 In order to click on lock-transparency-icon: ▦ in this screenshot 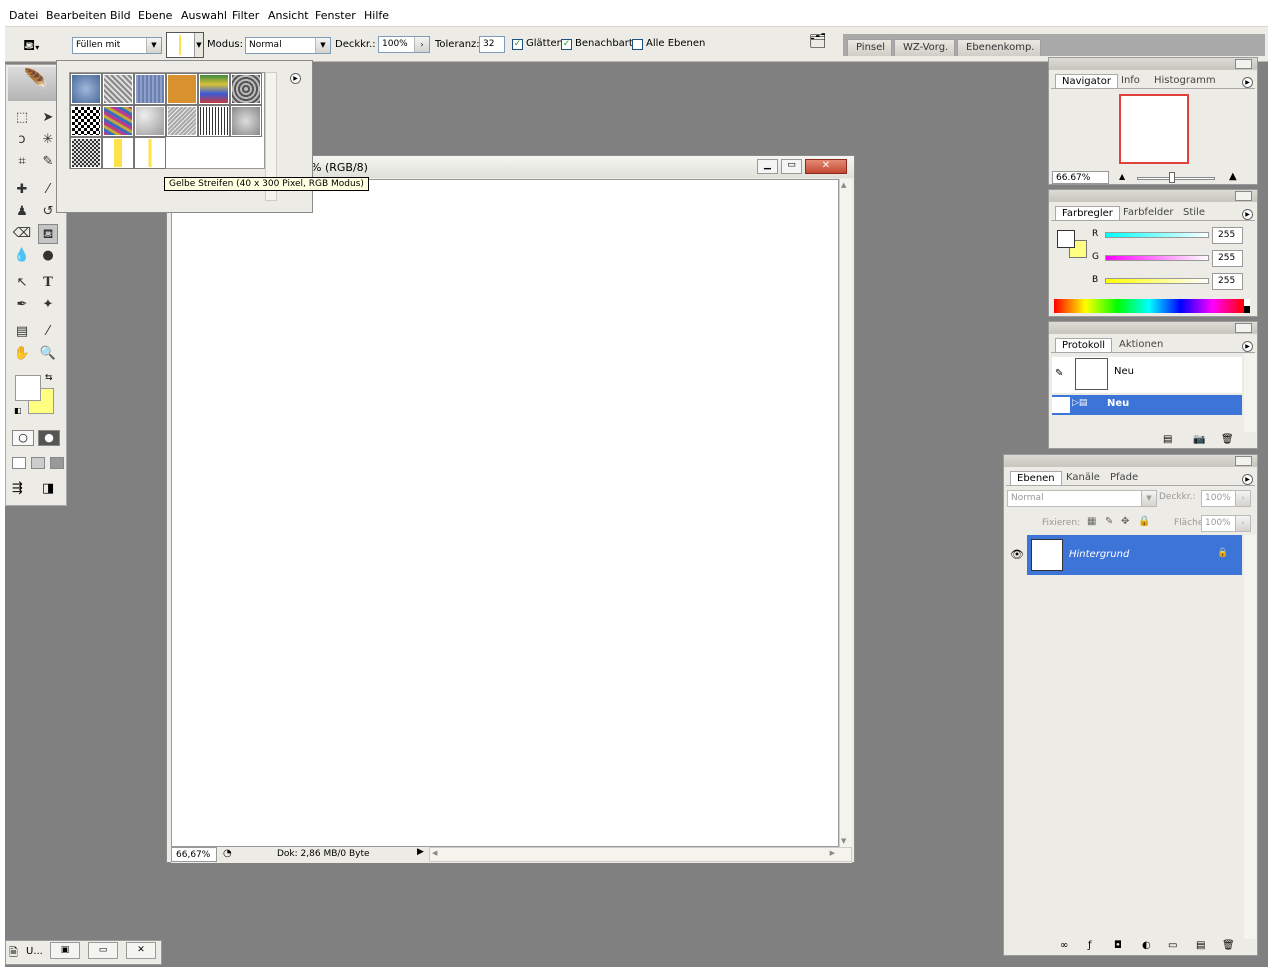, I will do `click(1091, 521)`.